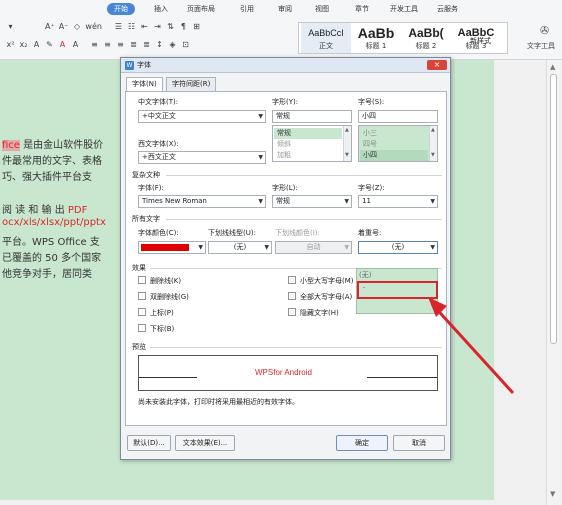 Image resolution: width=562 pixels, height=505 pixels. I want to click on arrow-head, so click(437, 307).